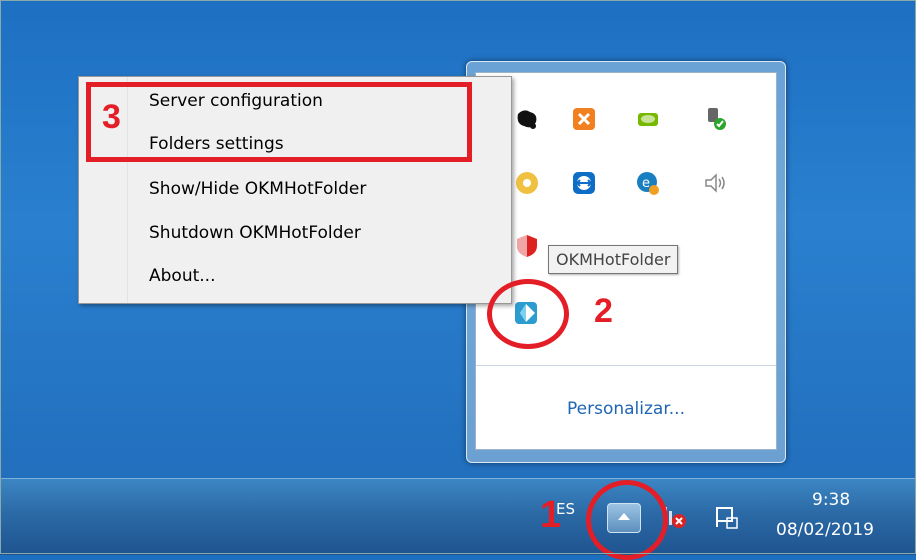 Image resolution: width=916 pixels, height=560 pixels. Describe the element at coordinates (715, 119) in the screenshot. I see `power-plug-icon` at that location.